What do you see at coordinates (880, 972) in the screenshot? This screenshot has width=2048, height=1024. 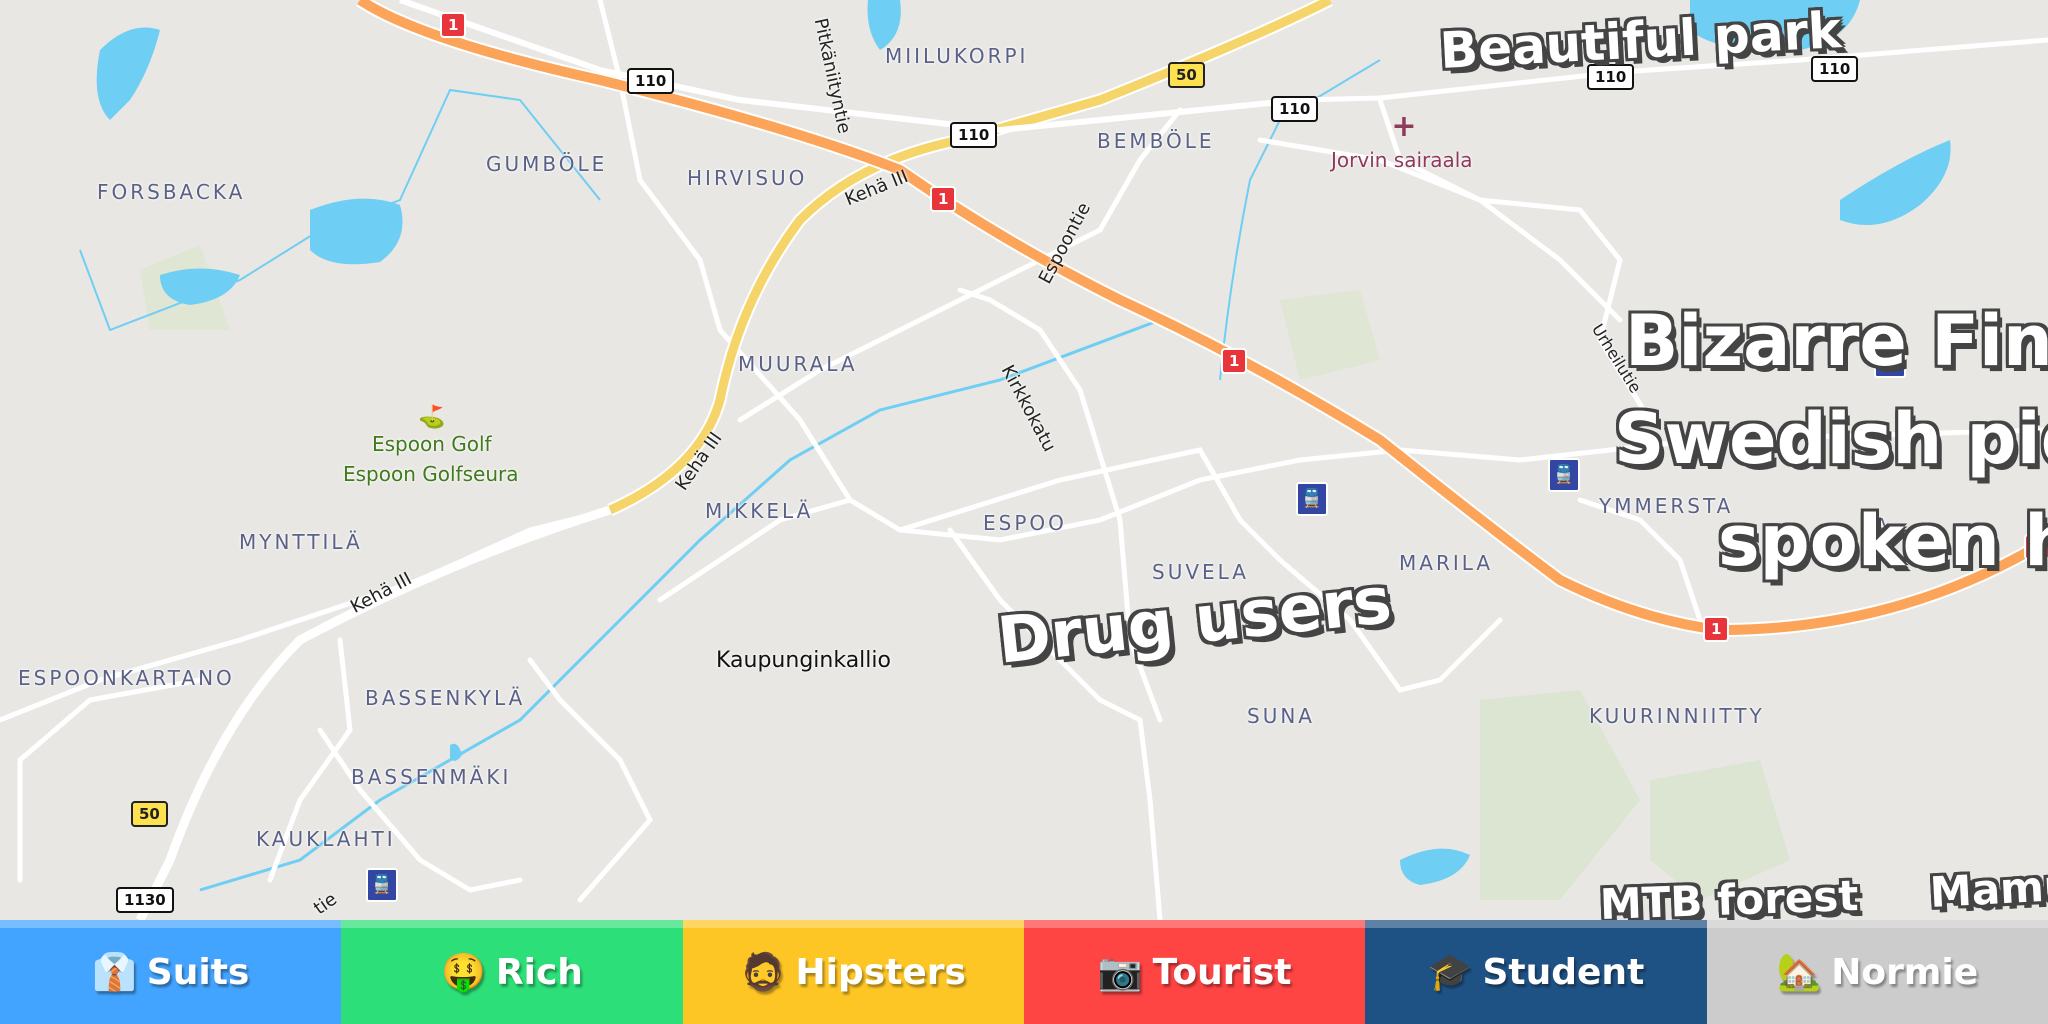 I see `tab-label: Hipsters` at bounding box center [880, 972].